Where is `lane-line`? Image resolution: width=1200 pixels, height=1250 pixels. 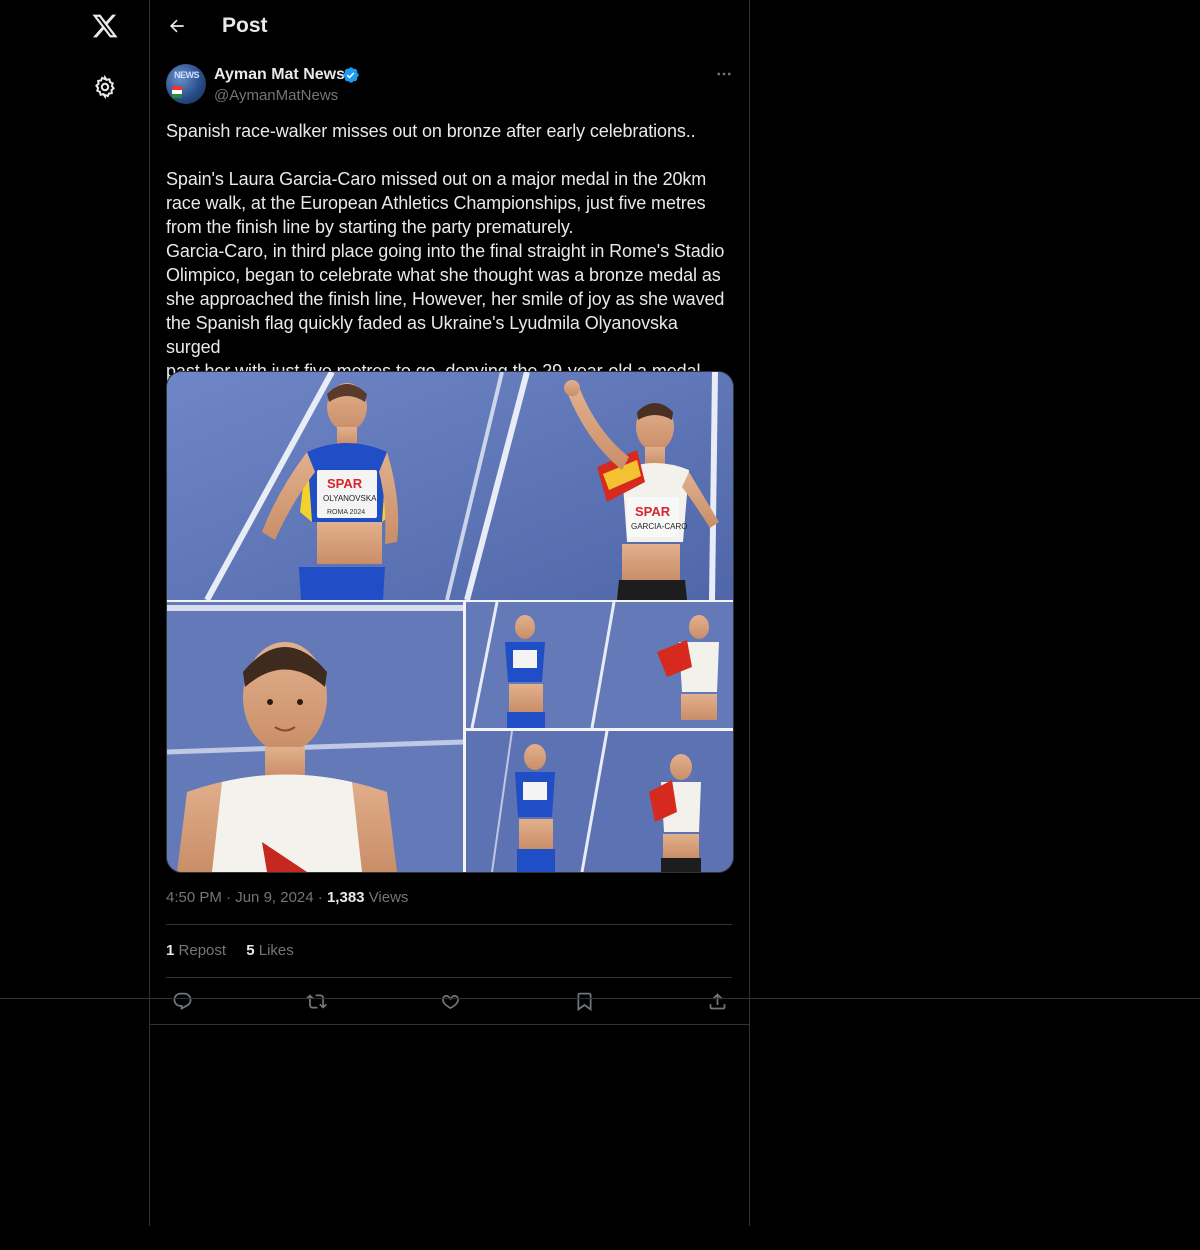
lane-line is located at coordinates (713, 486).